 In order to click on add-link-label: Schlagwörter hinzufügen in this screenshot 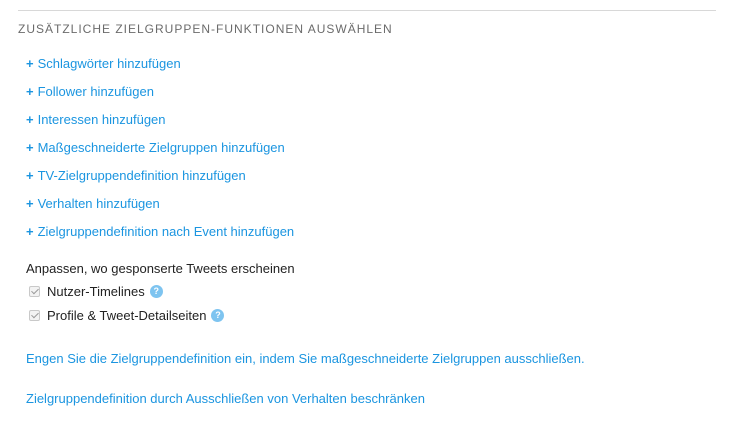, I will do `click(109, 63)`.